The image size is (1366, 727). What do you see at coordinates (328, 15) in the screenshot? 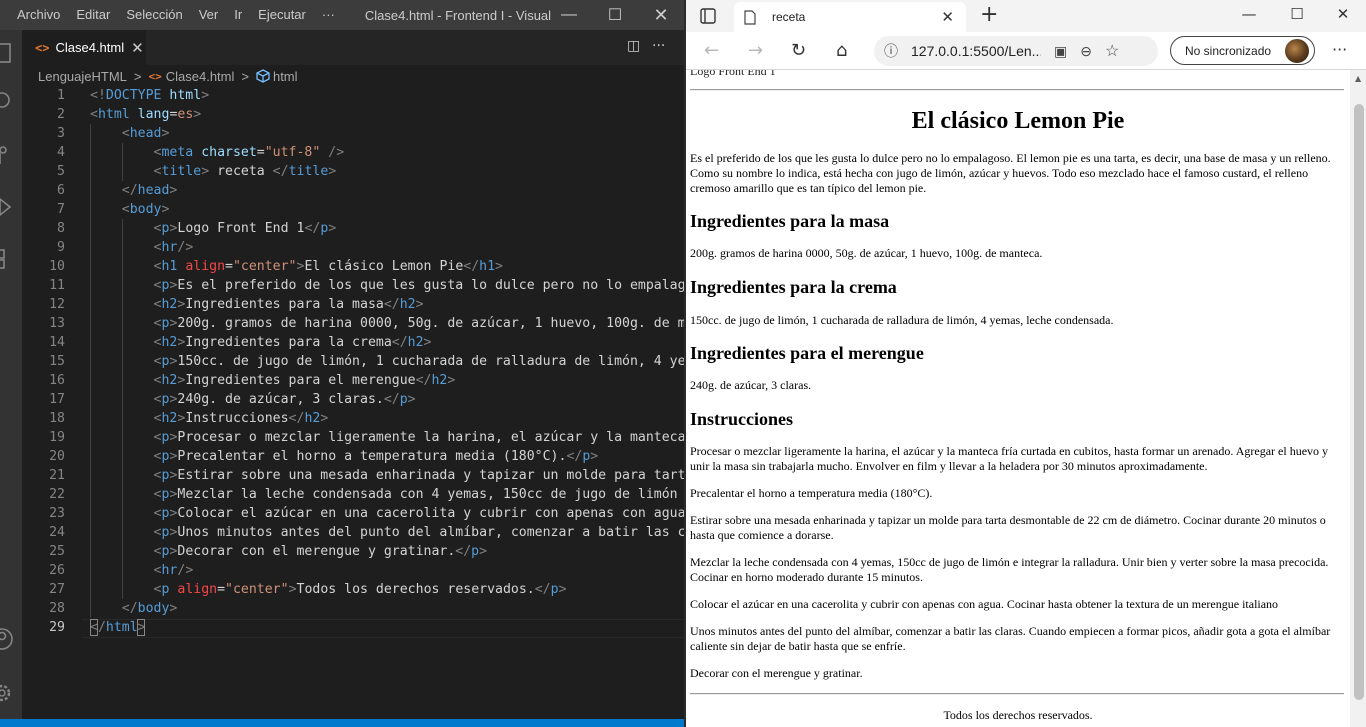
I see `menu-more: ···` at bounding box center [328, 15].